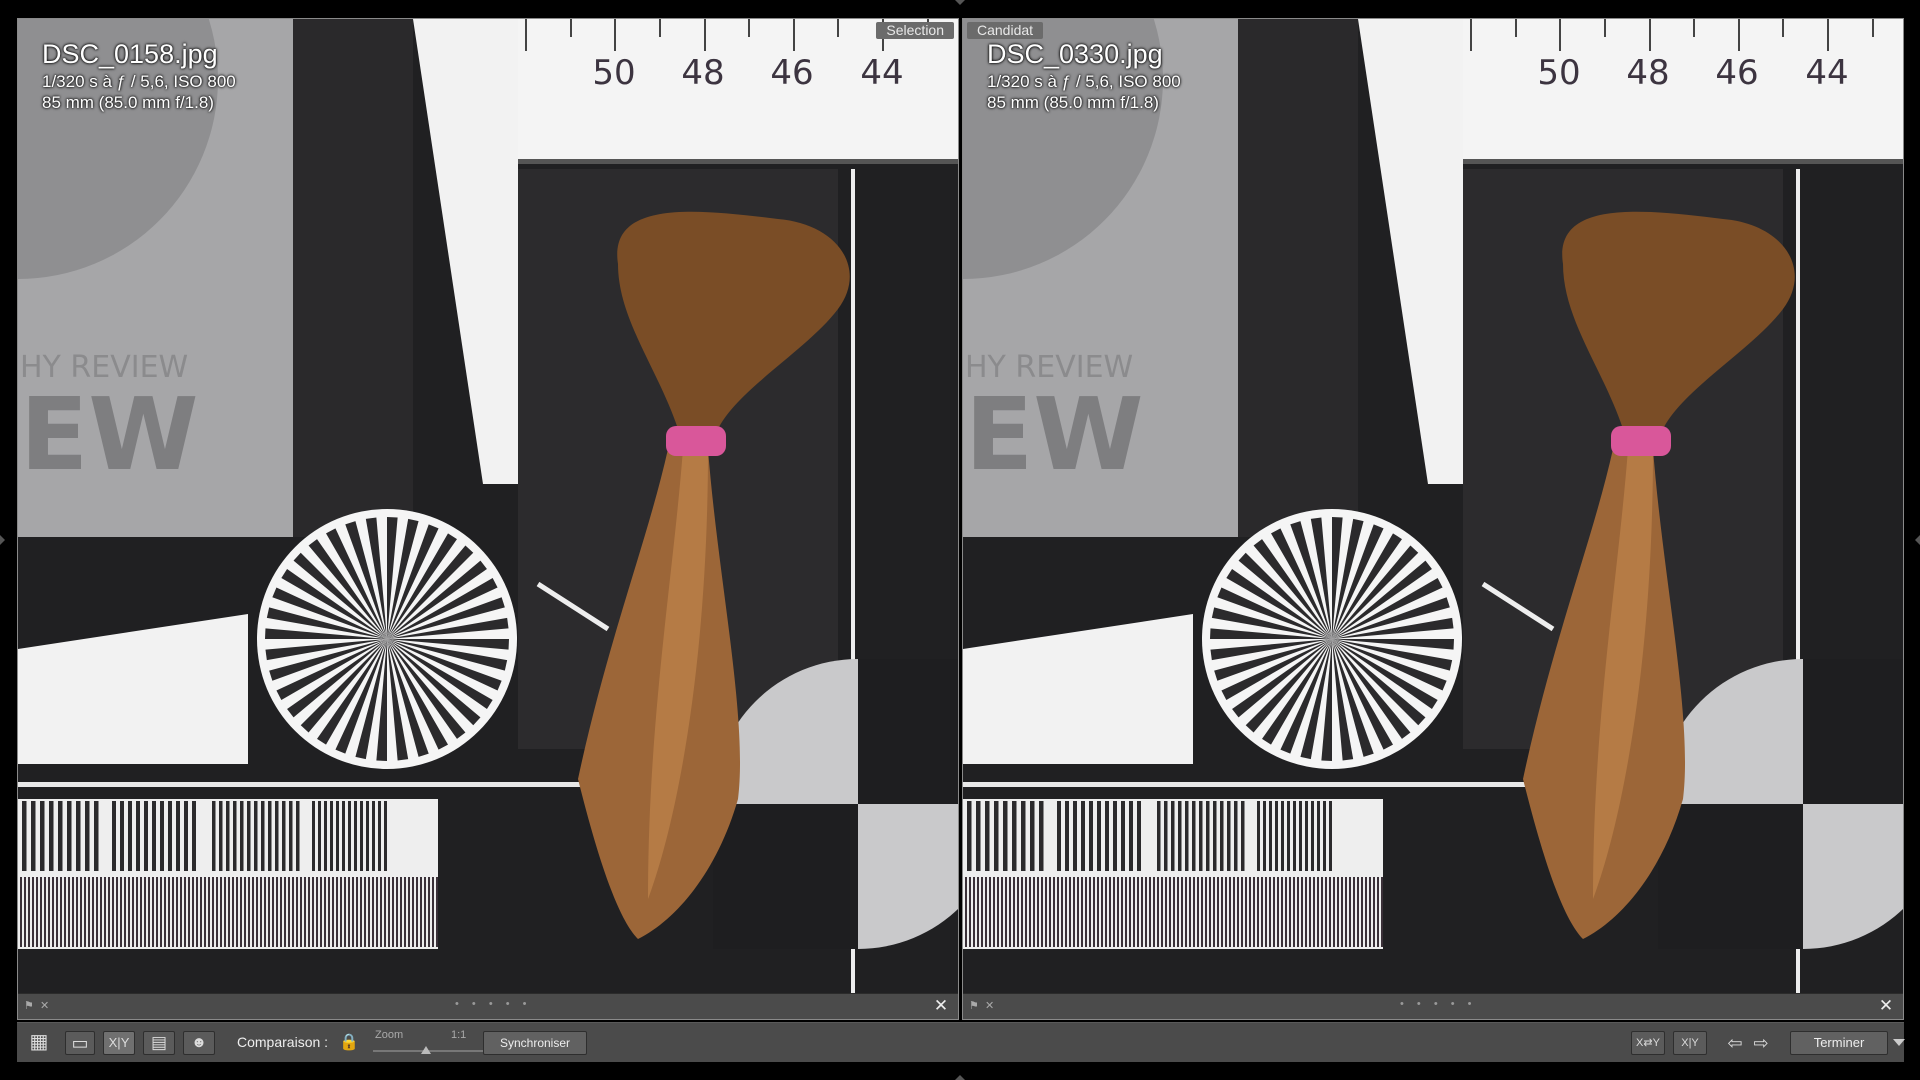 This screenshot has width=1920, height=1080. Describe the element at coordinates (1839, 1043) in the screenshot. I see `done-button: Terminer` at that location.